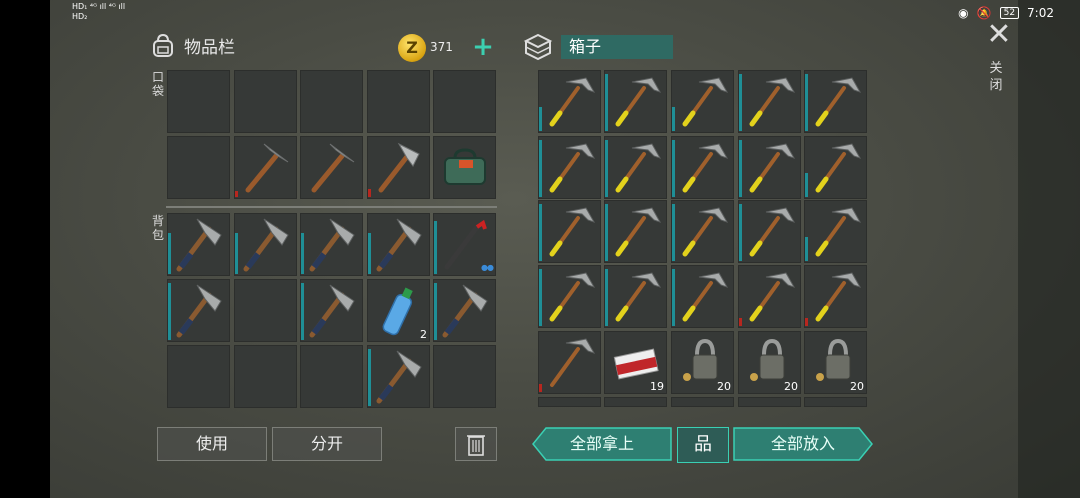 The width and height of the screenshot is (1080, 498). What do you see at coordinates (1040, 13) in the screenshot?
I see `clock: 7:02` at bounding box center [1040, 13].